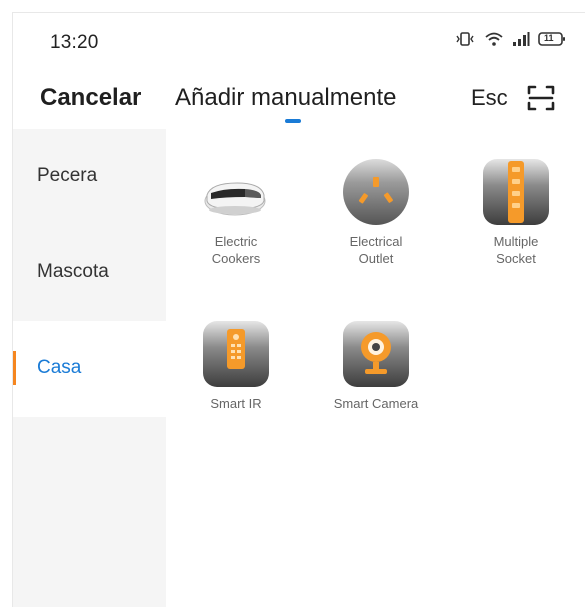  Describe the element at coordinates (14, 368) in the screenshot. I see `active-indicator` at that location.